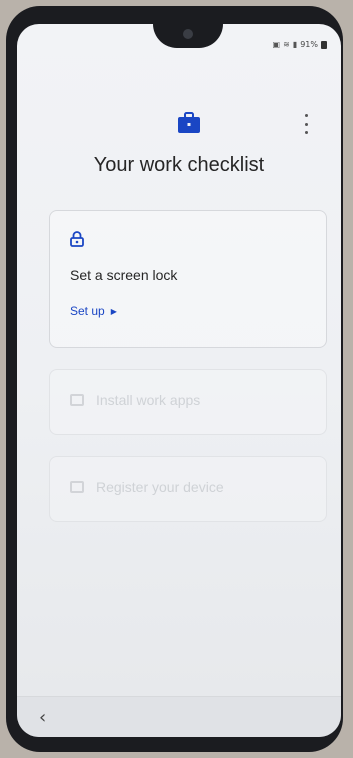 The image size is (353, 758). I want to click on navigation-bar: ‹, so click(179, 716).